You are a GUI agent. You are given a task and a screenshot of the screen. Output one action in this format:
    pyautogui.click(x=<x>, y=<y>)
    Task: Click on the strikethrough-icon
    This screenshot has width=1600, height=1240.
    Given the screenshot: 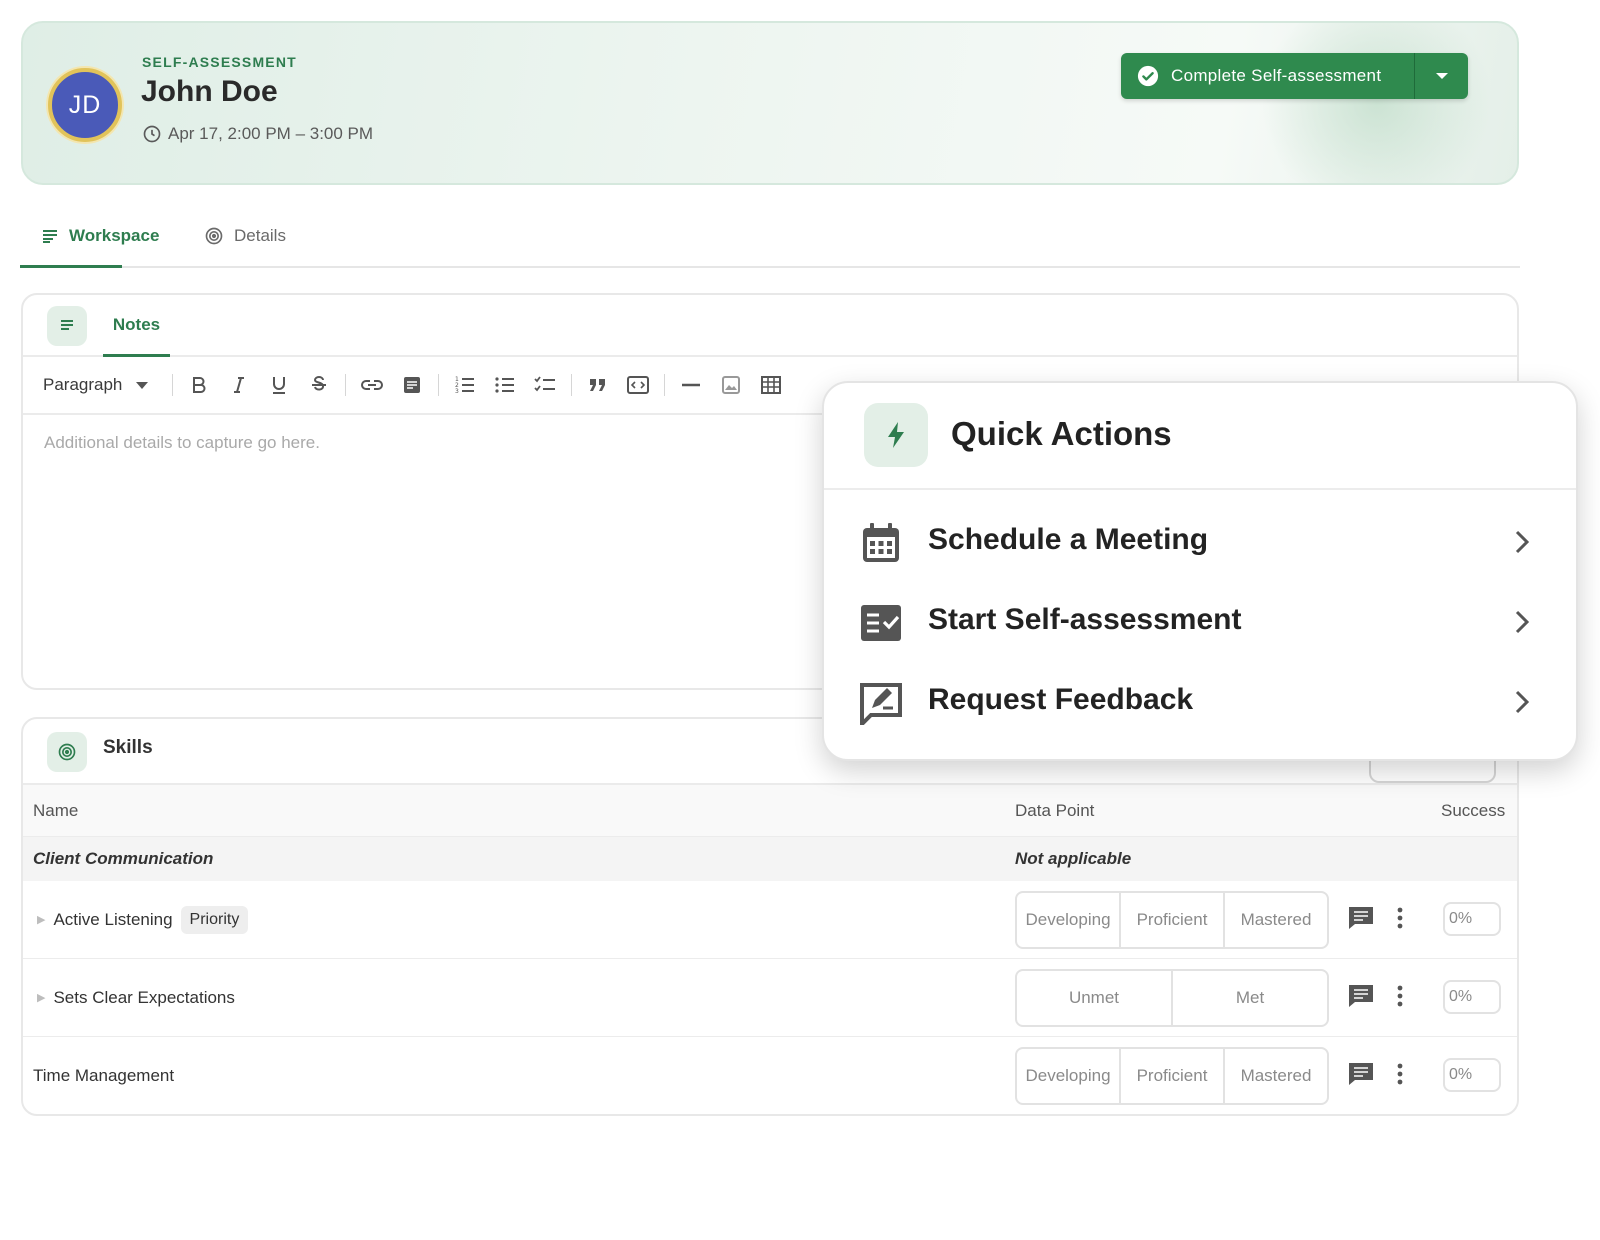 What is the action you would take?
    pyautogui.click(x=319, y=383)
    